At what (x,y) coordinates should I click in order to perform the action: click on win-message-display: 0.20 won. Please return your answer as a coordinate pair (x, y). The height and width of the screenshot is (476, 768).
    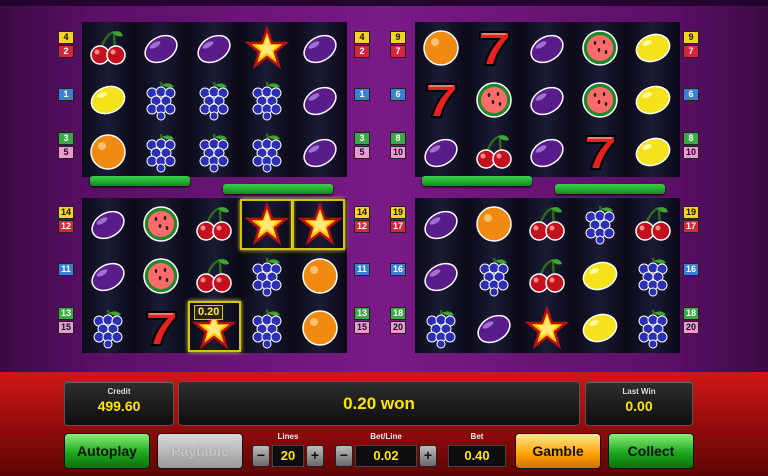
    Looking at the image, I should click on (379, 403).